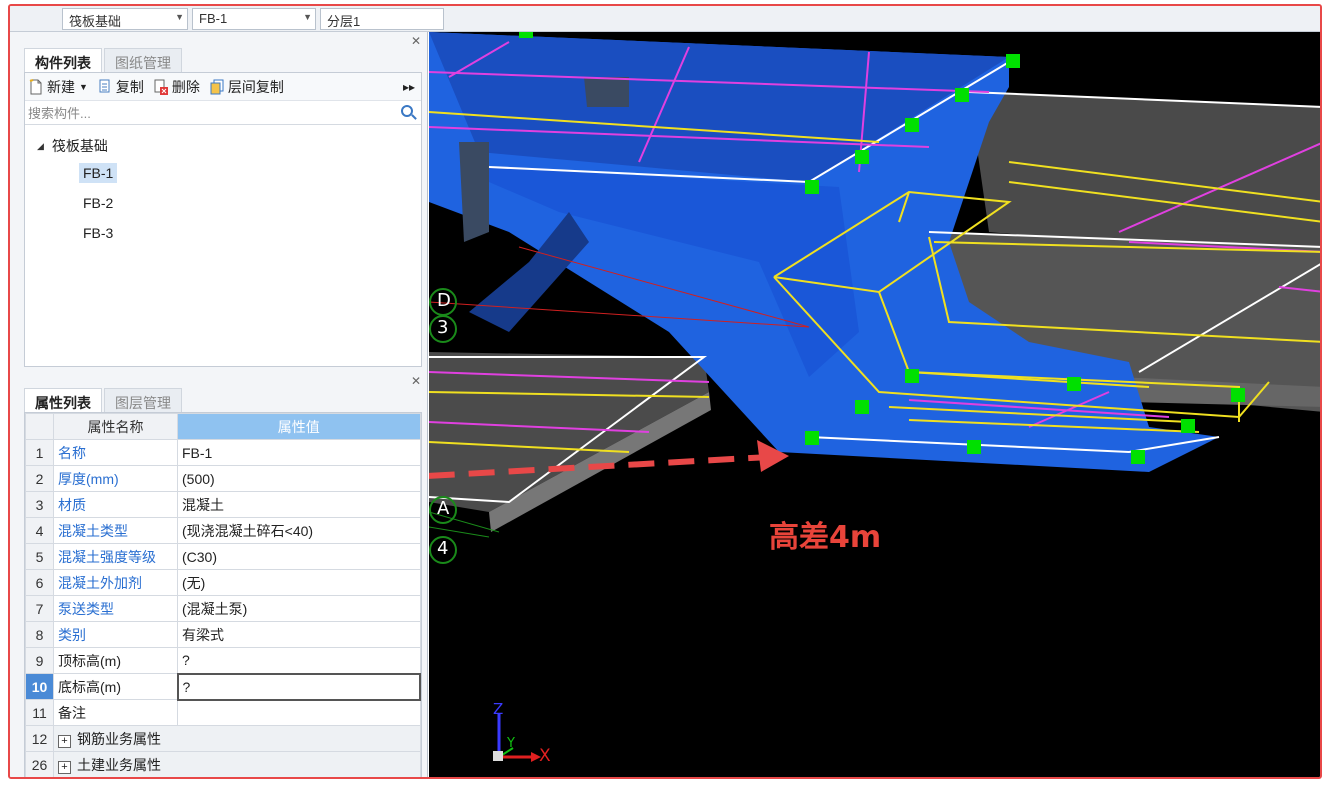 This screenshot has height=789, width=1330. I want to click on property-value, so click(299, 712).